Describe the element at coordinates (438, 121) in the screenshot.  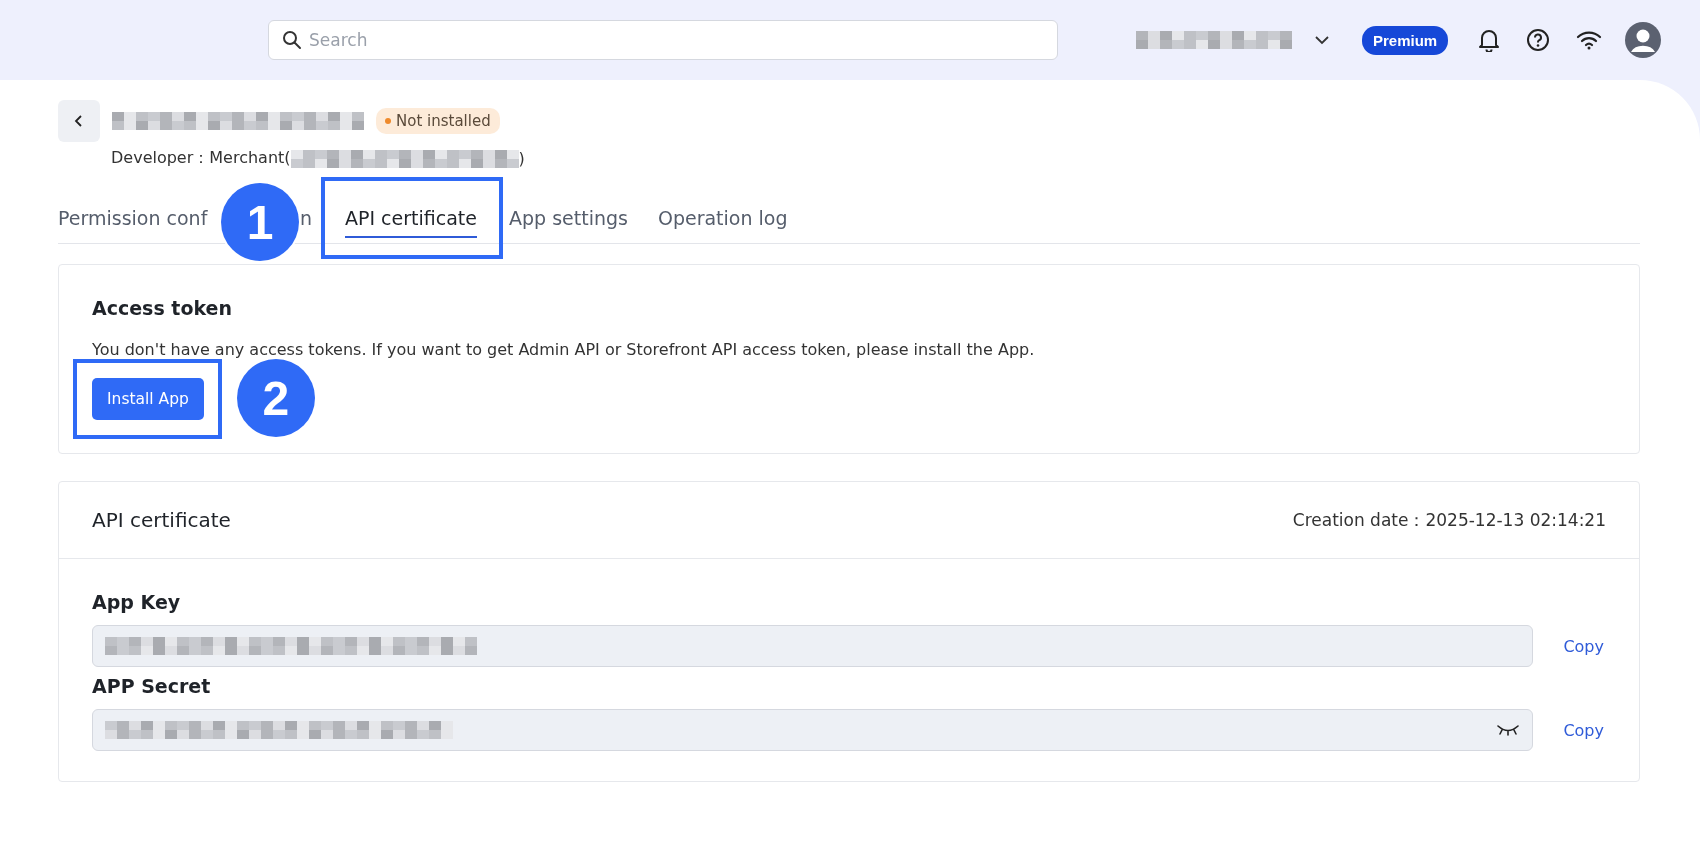
I see `status-badge: Not installed` at that location.